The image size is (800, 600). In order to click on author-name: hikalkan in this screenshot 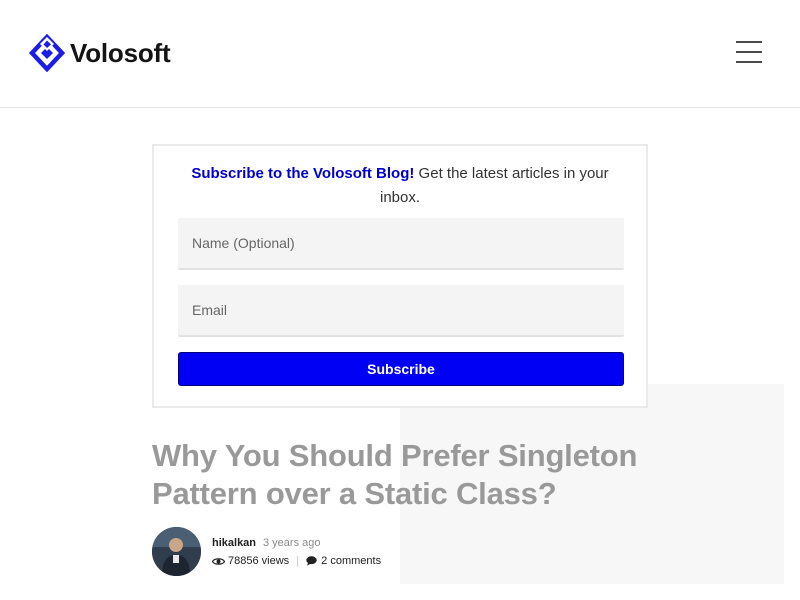, I will do `click(234, 543)`.